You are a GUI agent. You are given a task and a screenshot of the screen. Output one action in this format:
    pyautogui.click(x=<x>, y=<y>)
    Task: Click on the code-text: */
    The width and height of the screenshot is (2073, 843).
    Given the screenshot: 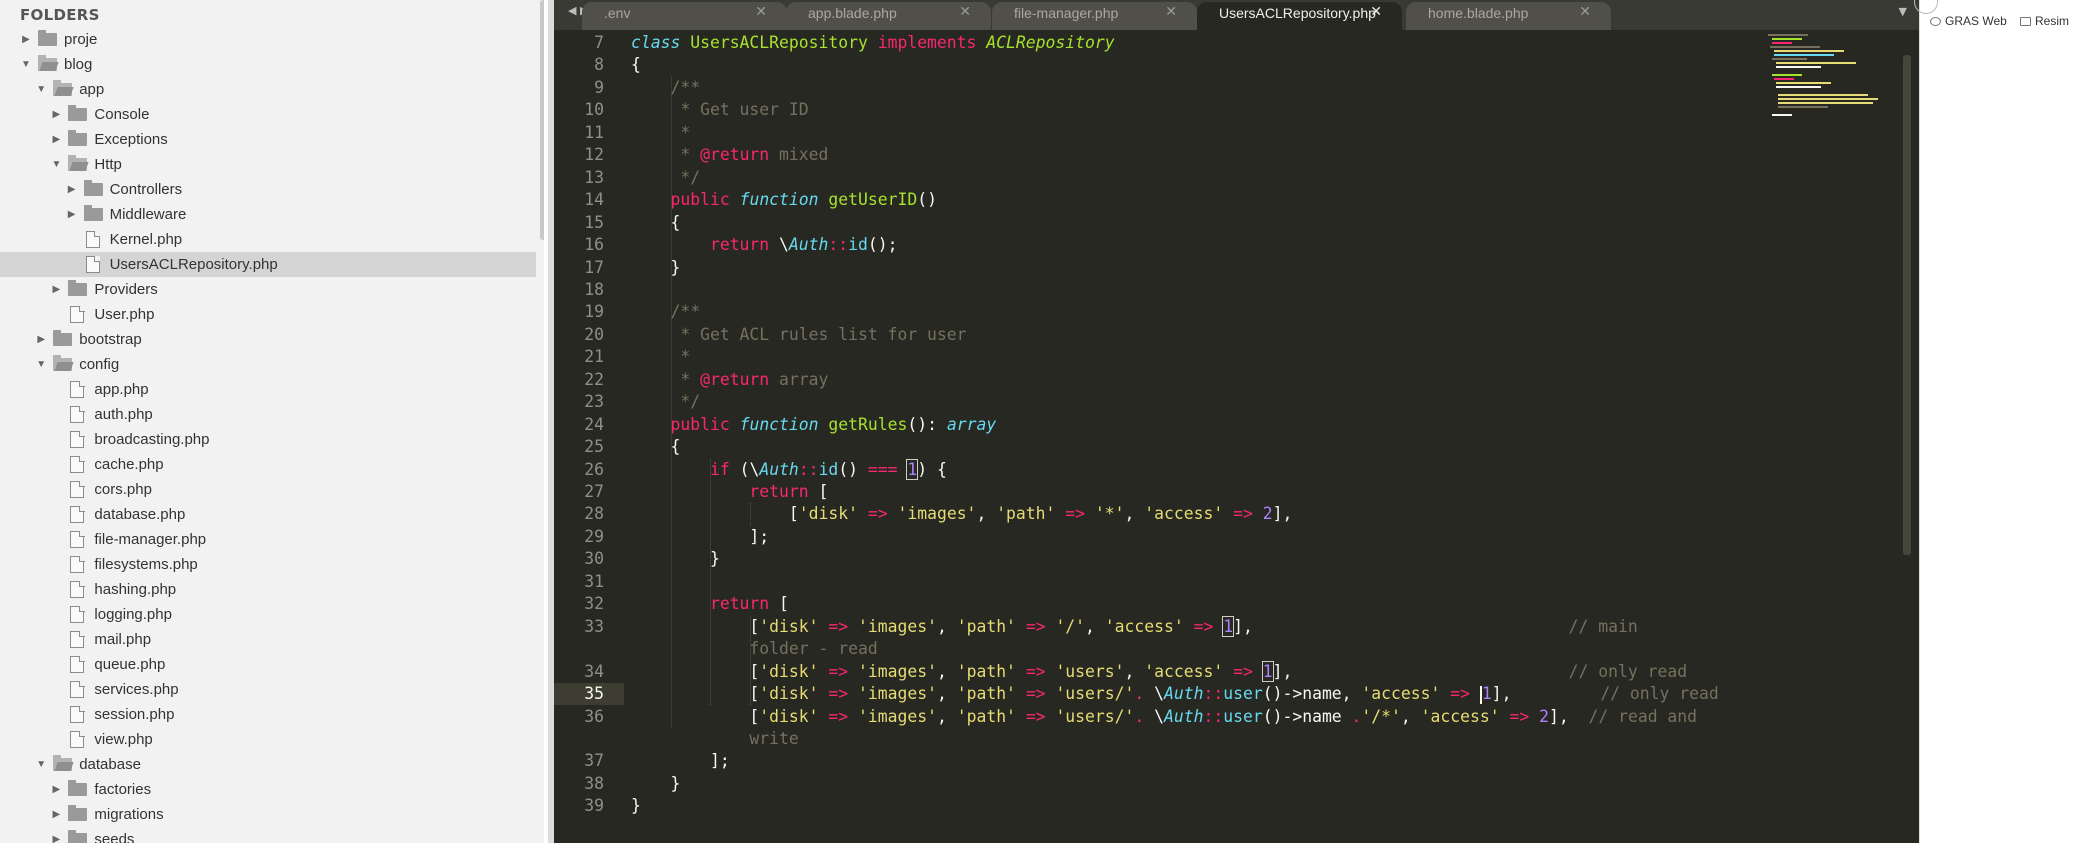 What is the action you would take?
    pyautogui.click(x=685, y=177)
    